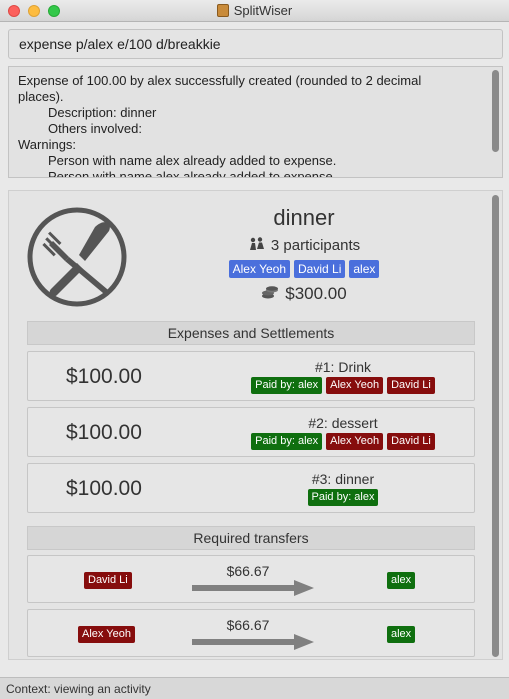 Image resolution: width=509 pixels, height=699 pixels. What do you see at coordinates (77, 257) in the screenshot?
I see `fork-and-knife-icon` at bounding box center [77, 257].